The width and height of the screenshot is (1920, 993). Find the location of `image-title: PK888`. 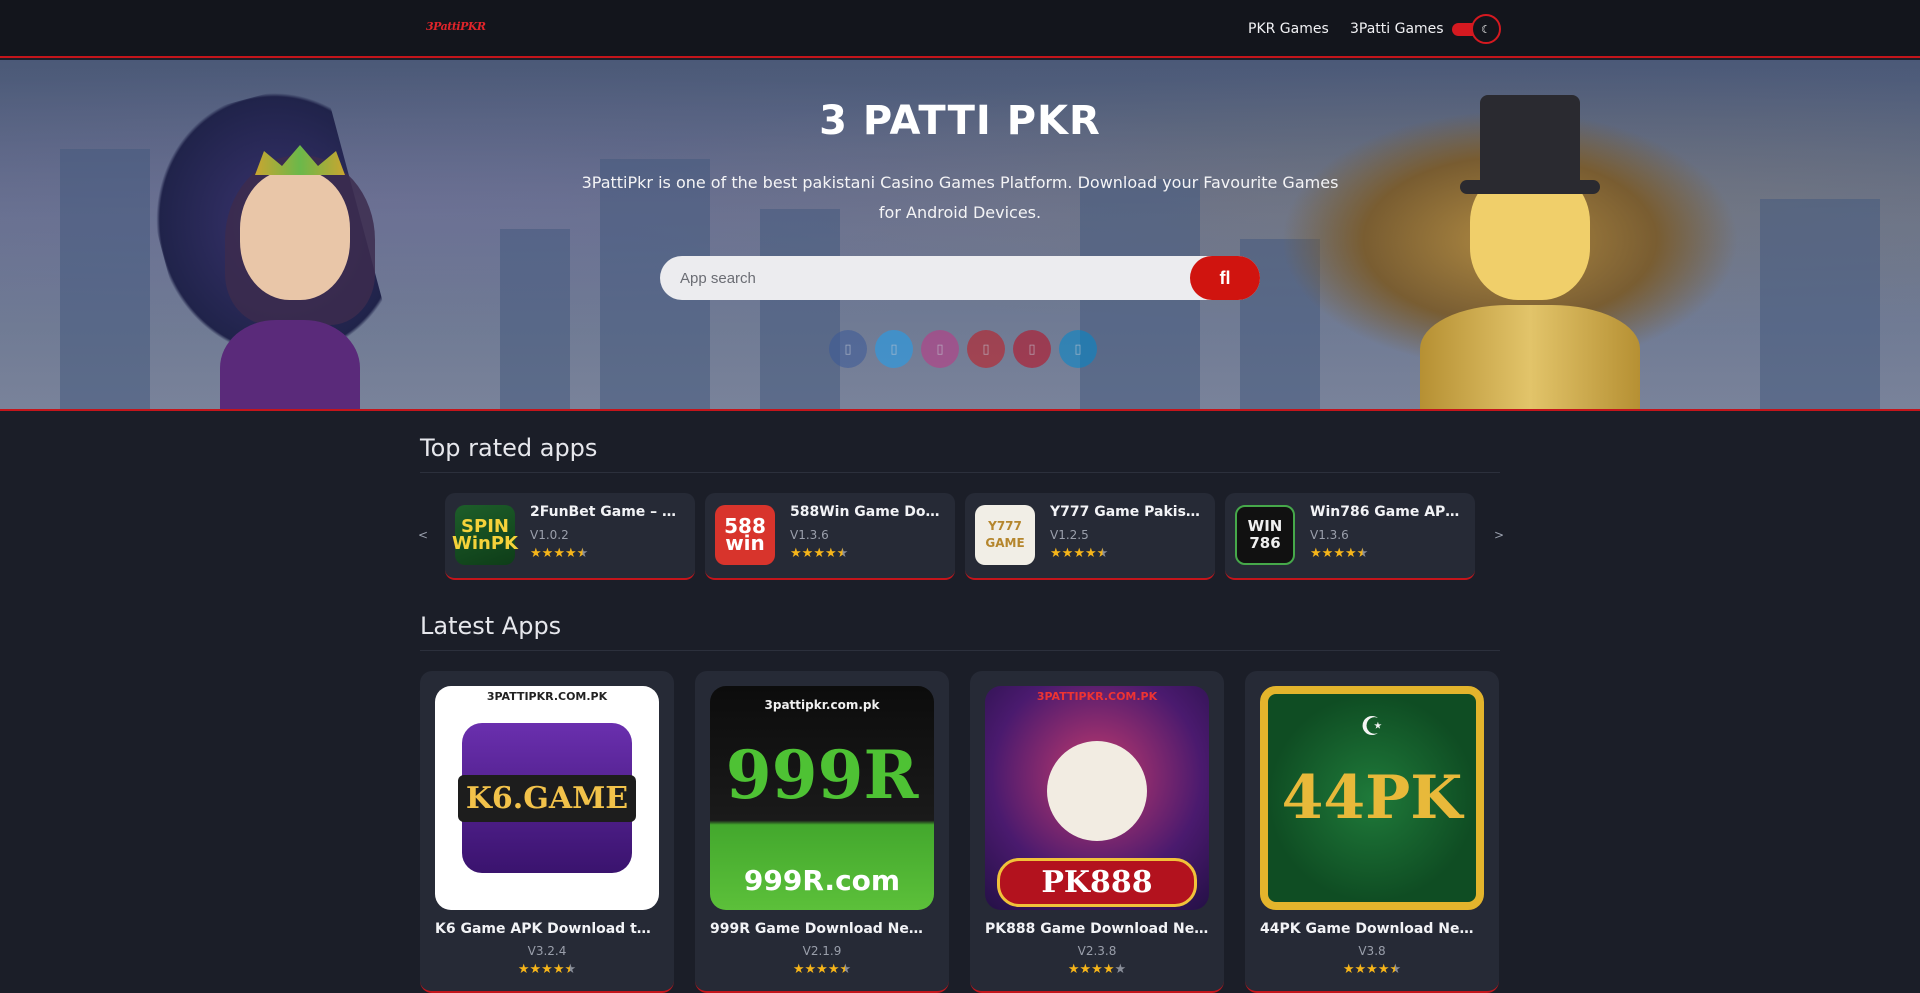

image-title: PK888 is located at coordinates (1097, 882).